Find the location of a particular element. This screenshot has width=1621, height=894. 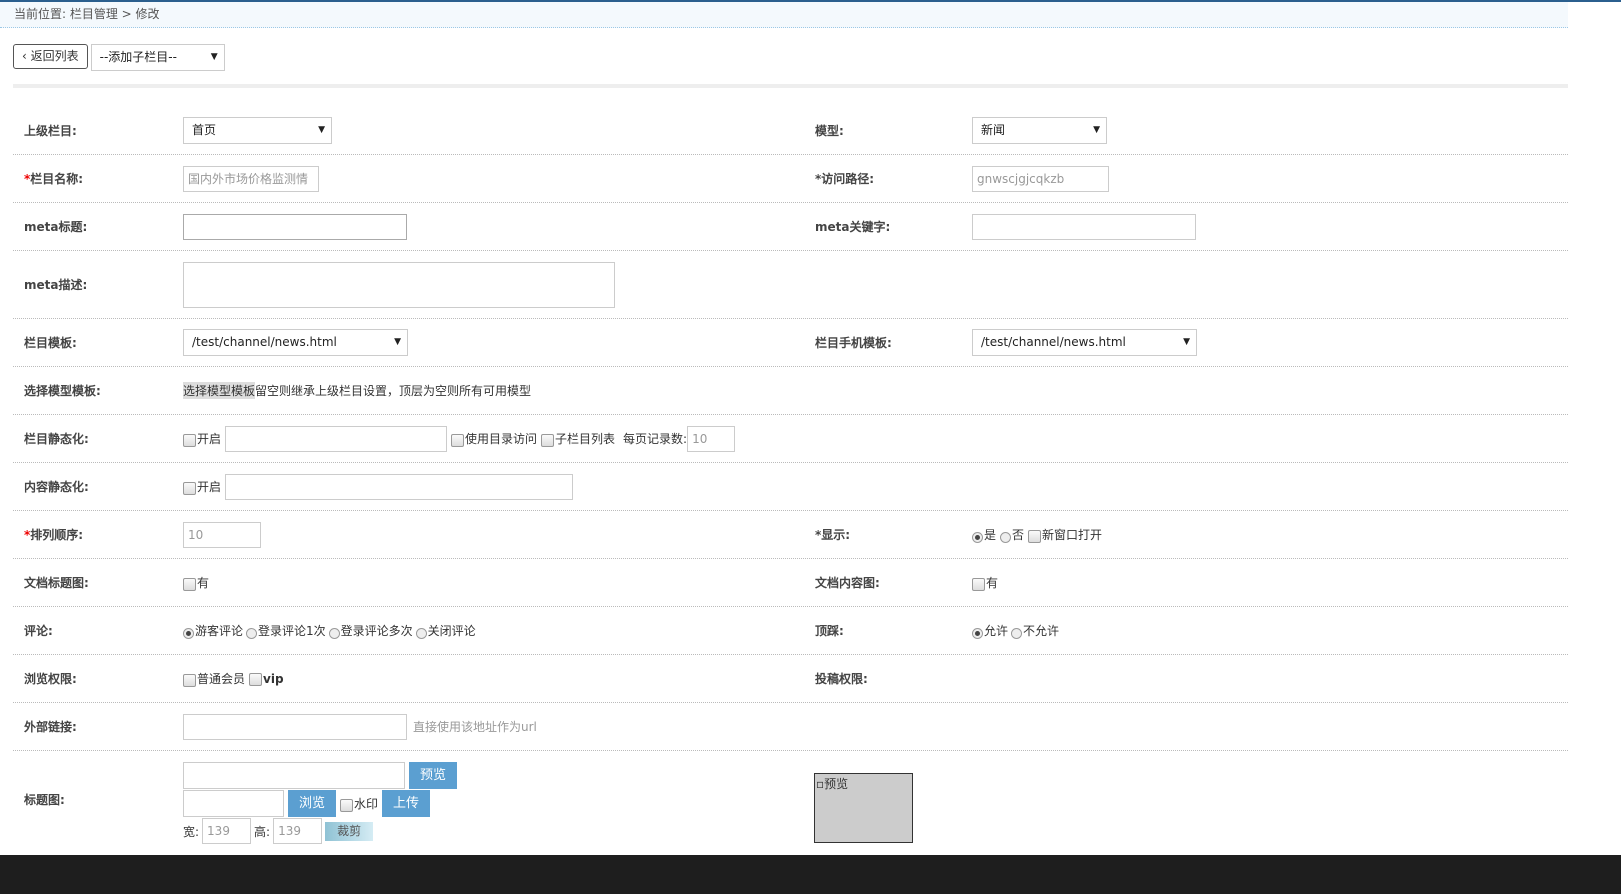

static-path-input is located at coordinates (336, 438).